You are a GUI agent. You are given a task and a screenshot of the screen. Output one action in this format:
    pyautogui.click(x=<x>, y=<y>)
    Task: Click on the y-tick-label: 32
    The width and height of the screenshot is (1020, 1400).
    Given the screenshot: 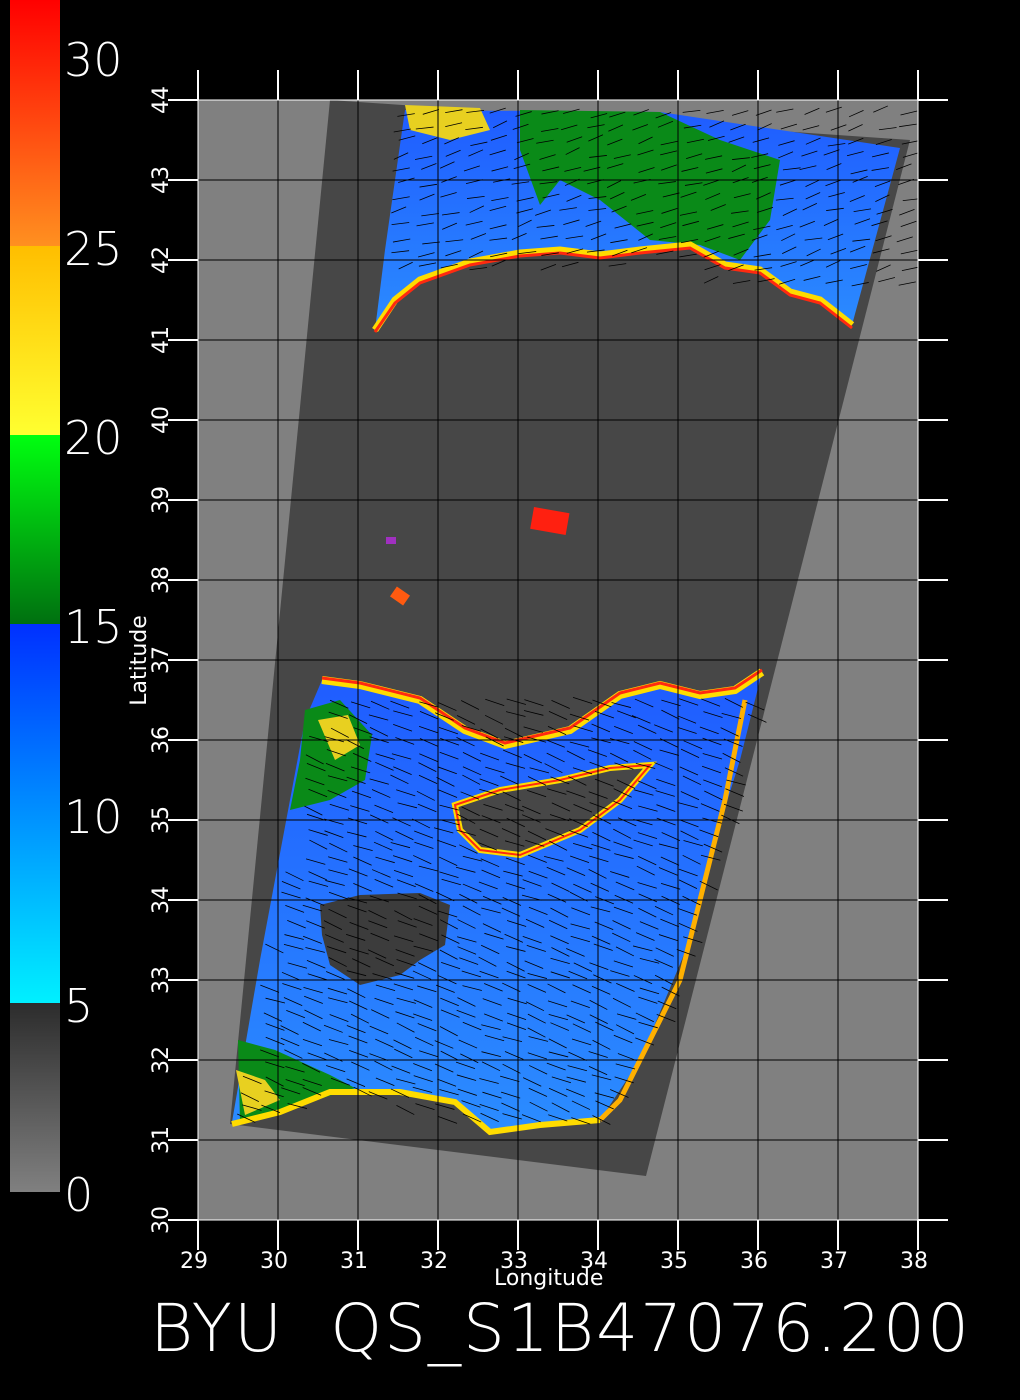 What is the action you would take?
    pyautogui.click(x=161, y=1060)
    